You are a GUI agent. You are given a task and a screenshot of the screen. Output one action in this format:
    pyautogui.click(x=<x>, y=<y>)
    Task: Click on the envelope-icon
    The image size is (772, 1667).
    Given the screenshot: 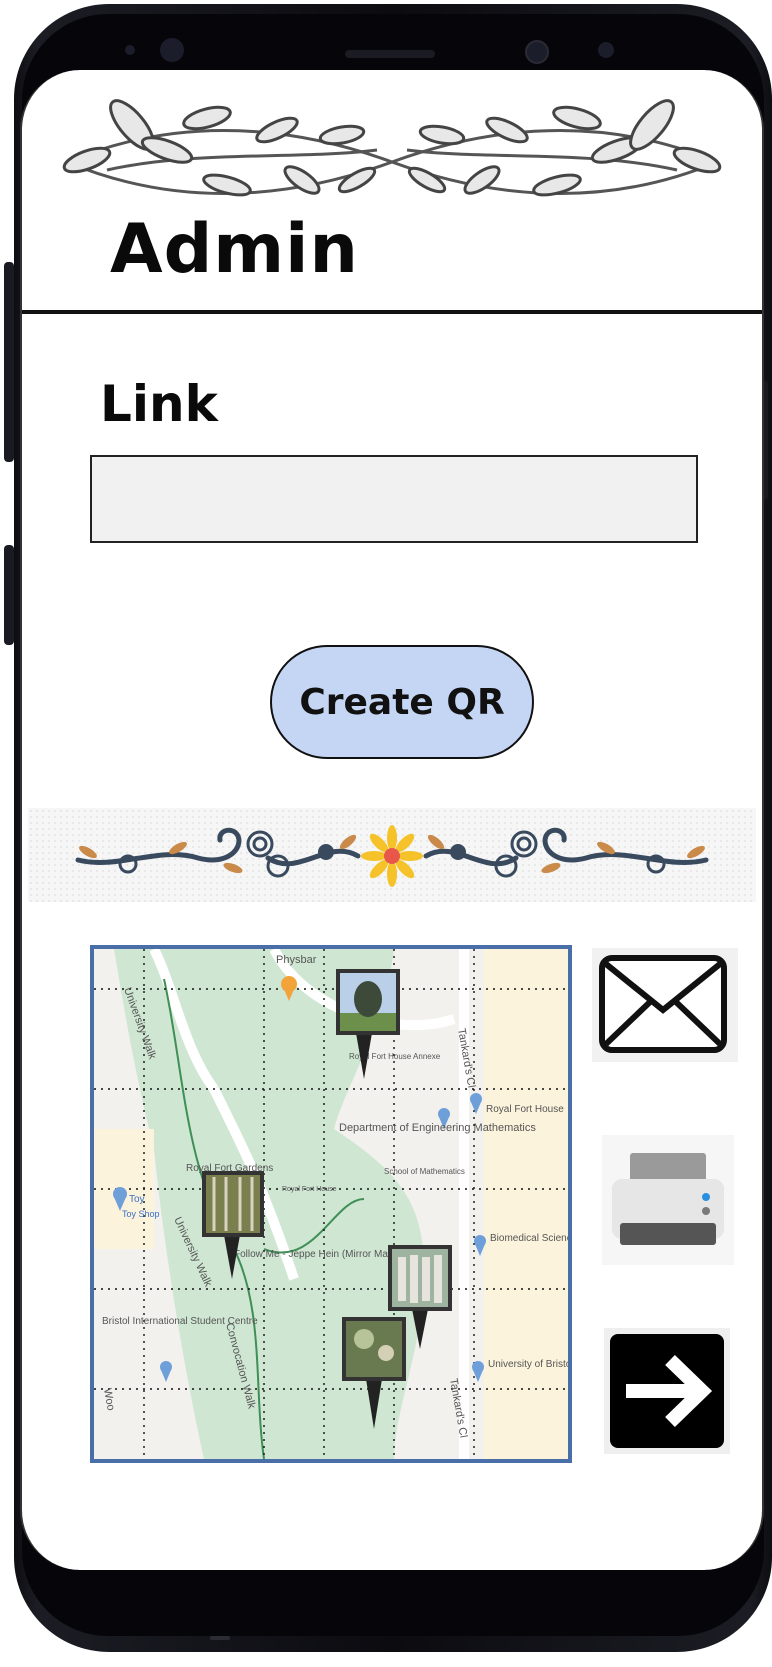 What is the action you would take?
    pyautogui.click(x=665, y=1005)
    